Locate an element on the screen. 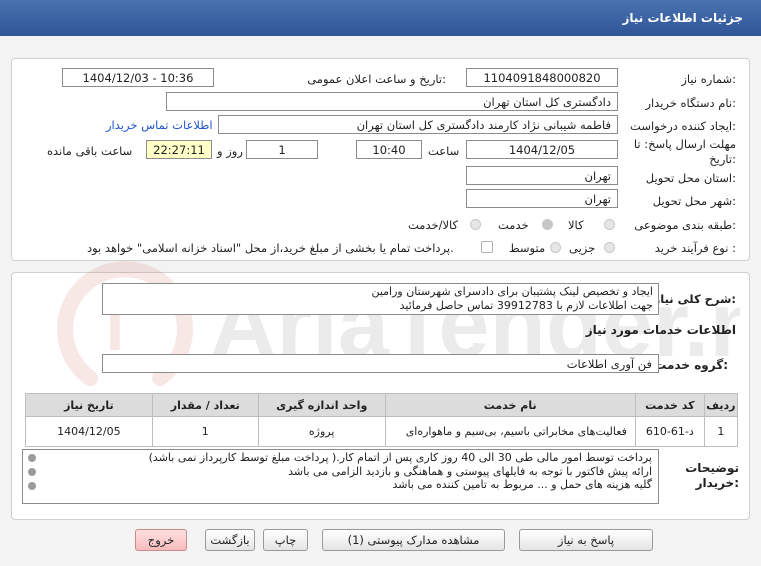 This screenshot has width=761, height=566. table-cell: د-61-610 is located at coordinates (669, 431).